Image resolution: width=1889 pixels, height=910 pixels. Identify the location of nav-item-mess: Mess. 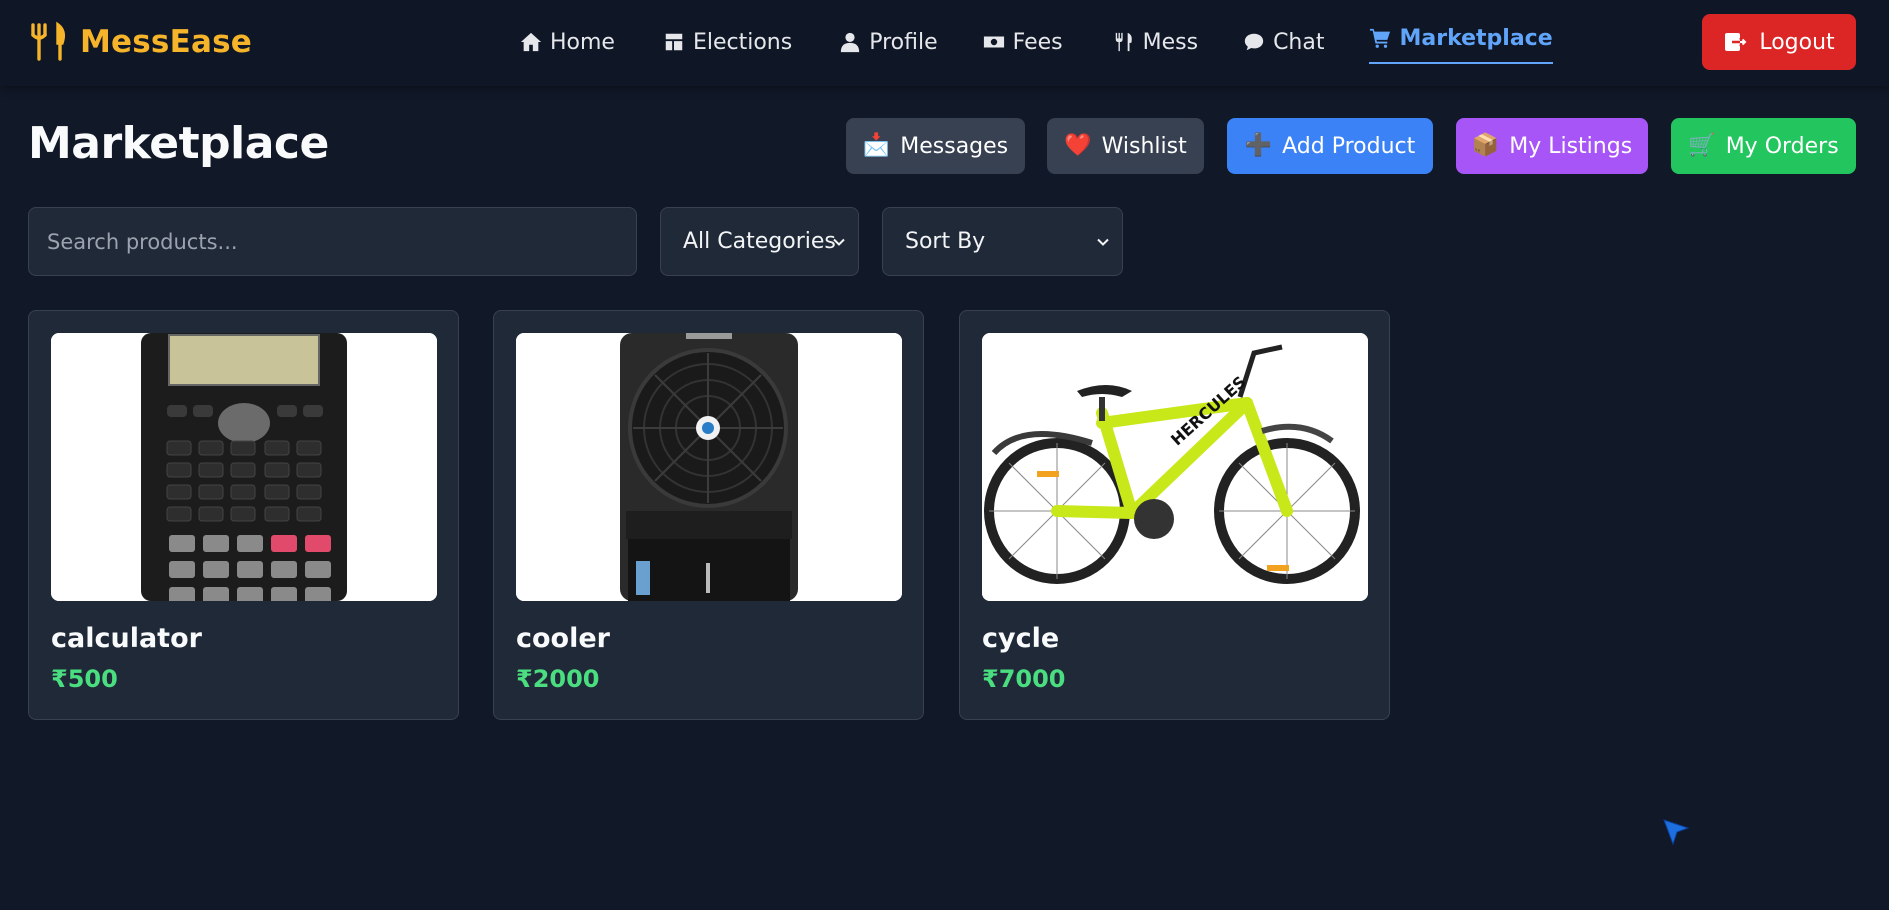
(1155, 42).